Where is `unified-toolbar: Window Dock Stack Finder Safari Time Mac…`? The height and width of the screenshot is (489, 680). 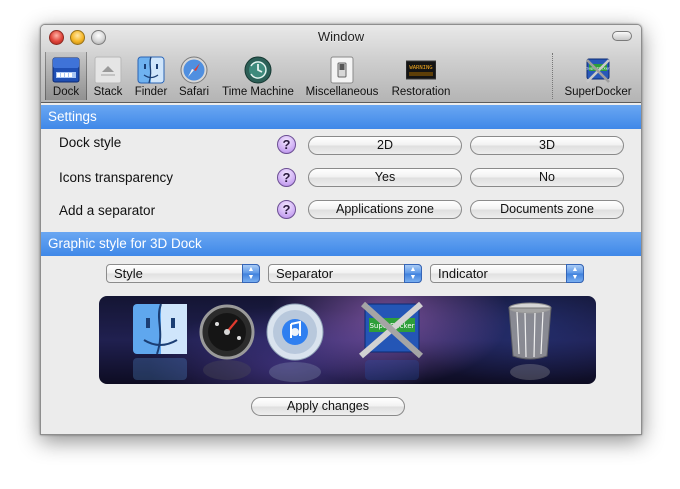 unified-toolbar: Window Dock Stack Finder Safari Time Mac… is located at coordinates (341, 64).